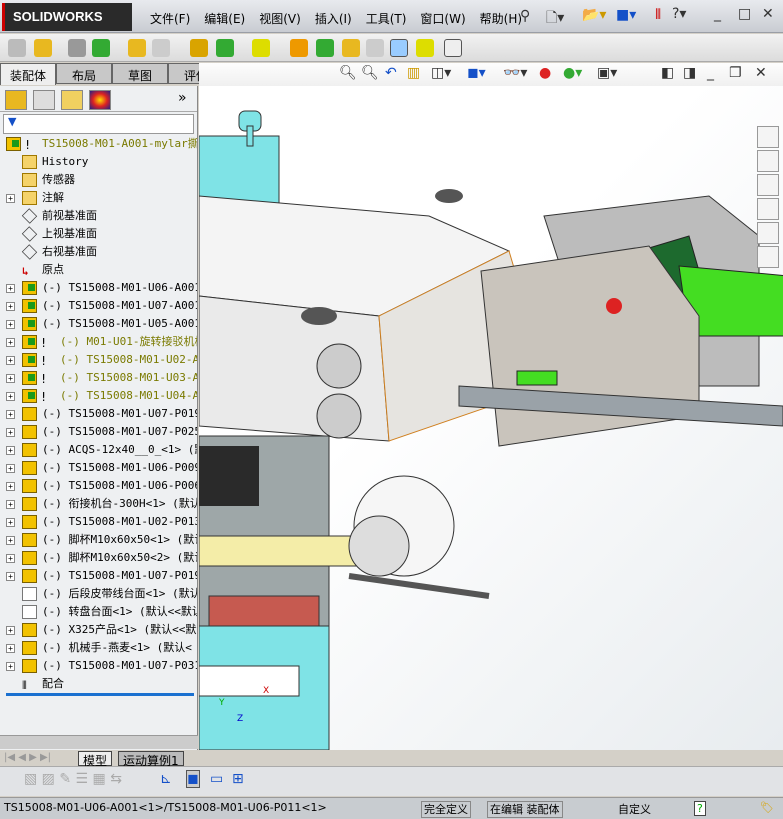 Image resolution: width=783 pixels, height=819 pixels. Describe the element at coordinates (140, 73) in the screenshot. I see `tab-2: 草图` at that location.